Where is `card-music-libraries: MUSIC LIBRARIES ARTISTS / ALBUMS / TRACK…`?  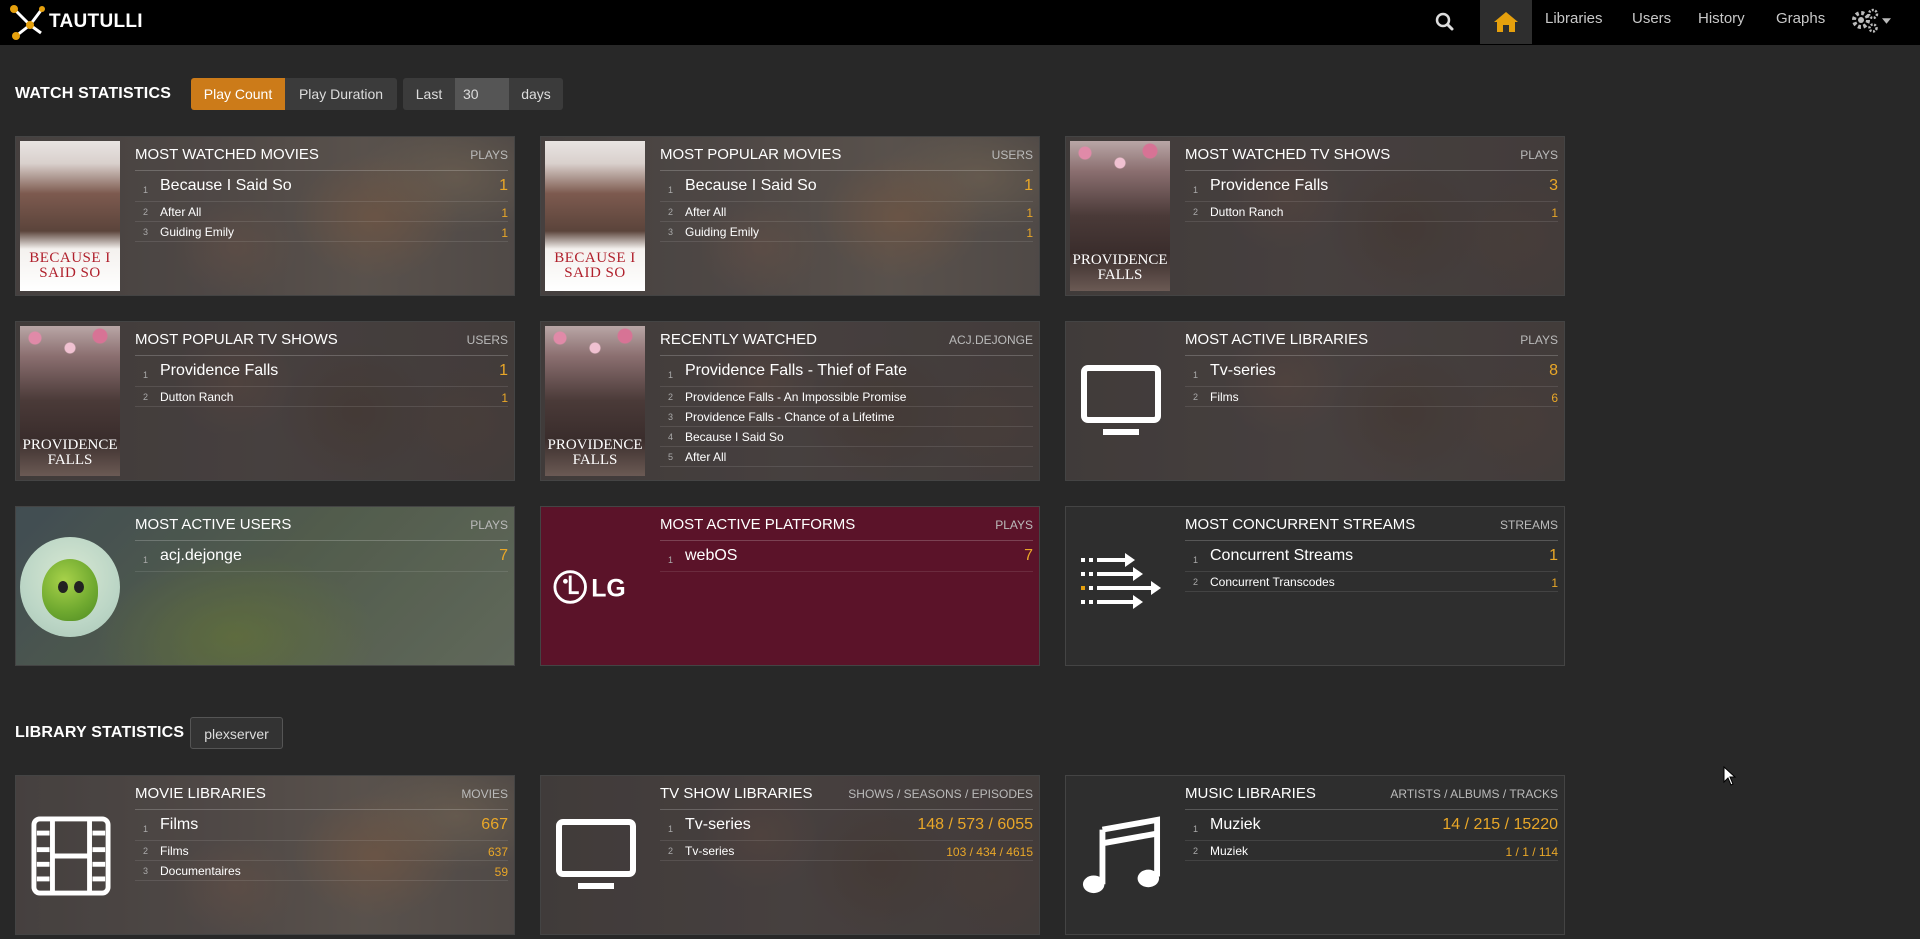 card-music-libraries: MUSIC LIBRARIES ARTISTS / ALBUMS / TRACK… is located at coordinates (1315, 855).